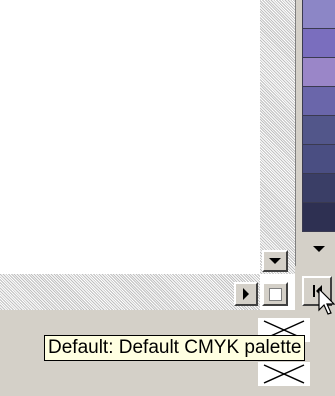 The image size is (335, 396). Describe the element at coordinates (326, 304) in the screenshot. I see `arrow-pointer-icon` at that location.